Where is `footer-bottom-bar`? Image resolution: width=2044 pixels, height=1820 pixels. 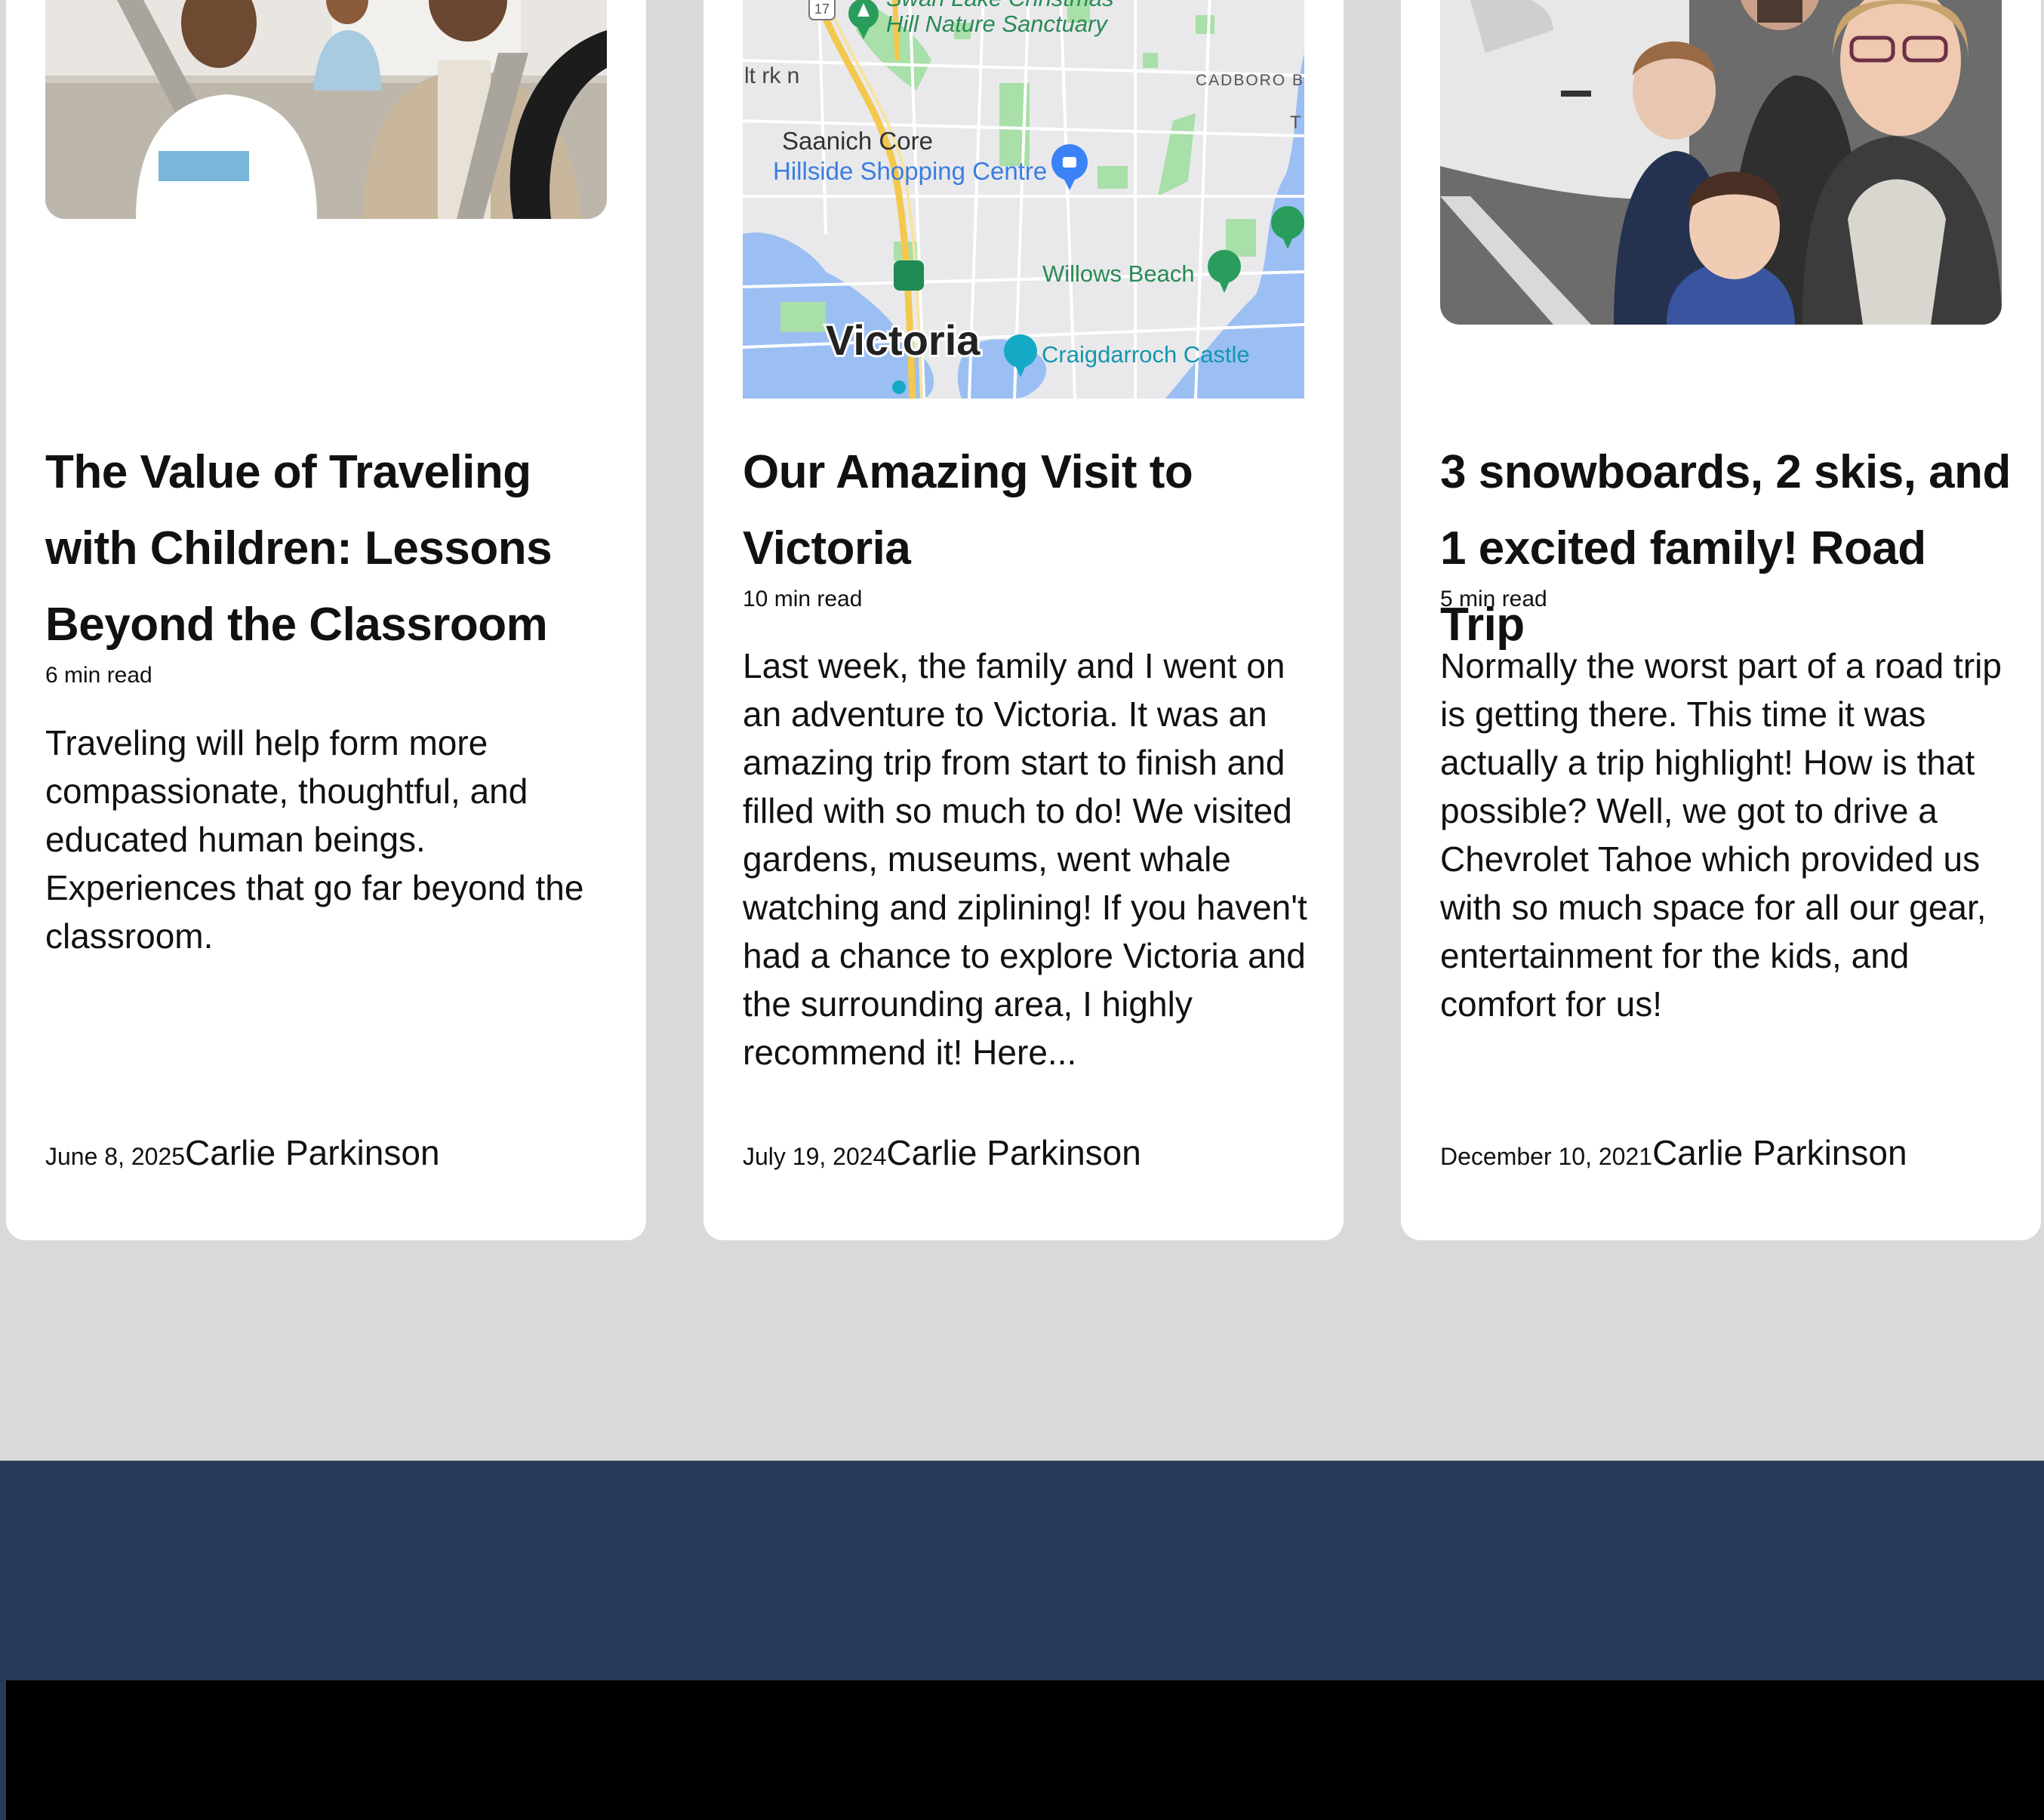
footer-bottom-bar is located at coordinates (1025, 1750).